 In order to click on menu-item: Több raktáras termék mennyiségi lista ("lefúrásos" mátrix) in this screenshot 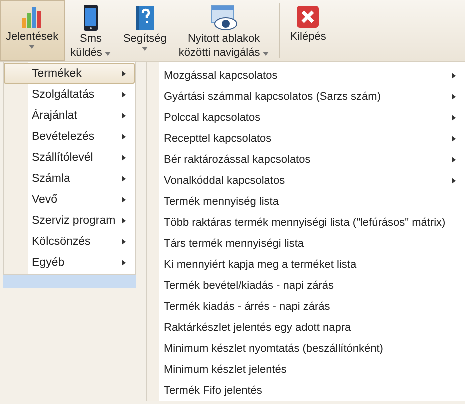, I will do `click(306, 222)`.